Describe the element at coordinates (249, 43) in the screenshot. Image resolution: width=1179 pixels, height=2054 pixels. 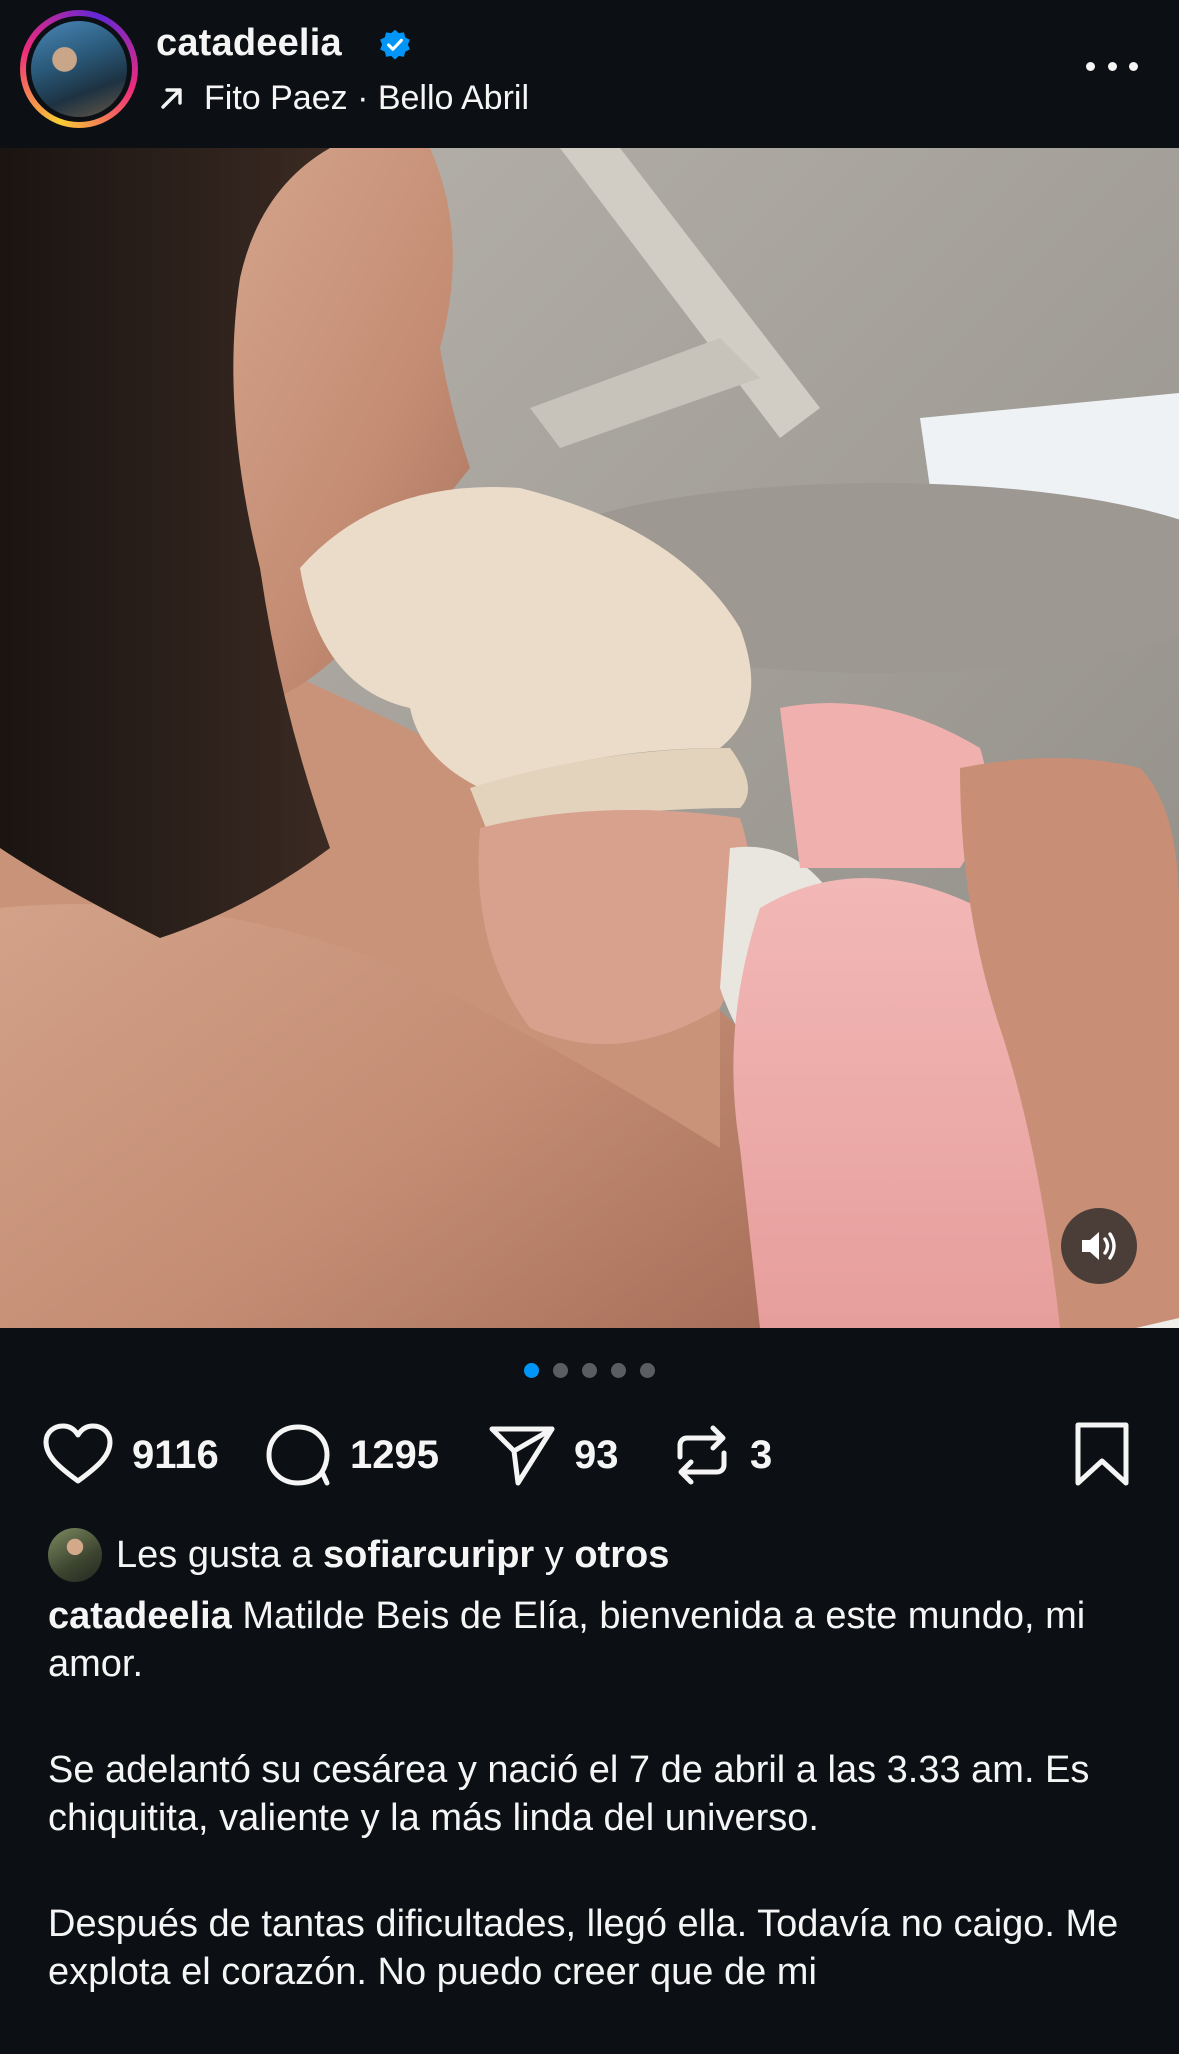
I see `username: catadeelia` at that location.